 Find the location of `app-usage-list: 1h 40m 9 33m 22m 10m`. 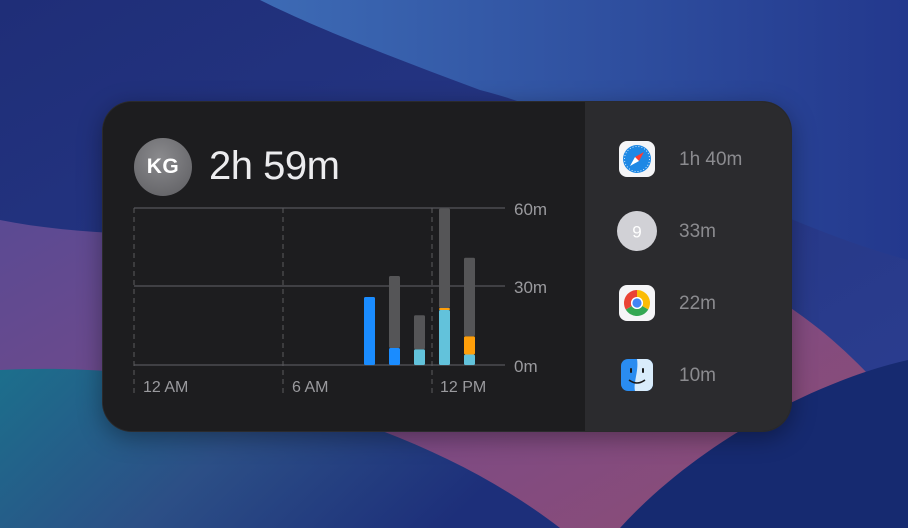

app-usage-list: 1h 40m 9 33m 22m 10m is located at coordinates (688, 266).